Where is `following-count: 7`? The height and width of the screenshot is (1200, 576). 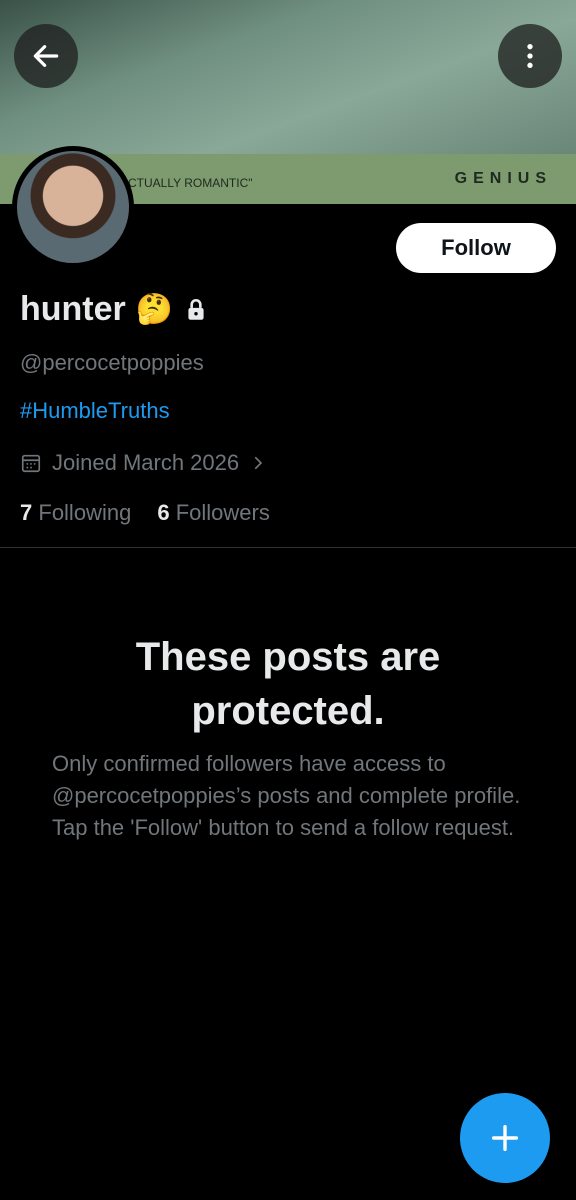 following-count: 7 is located at coordinates (26, 512).